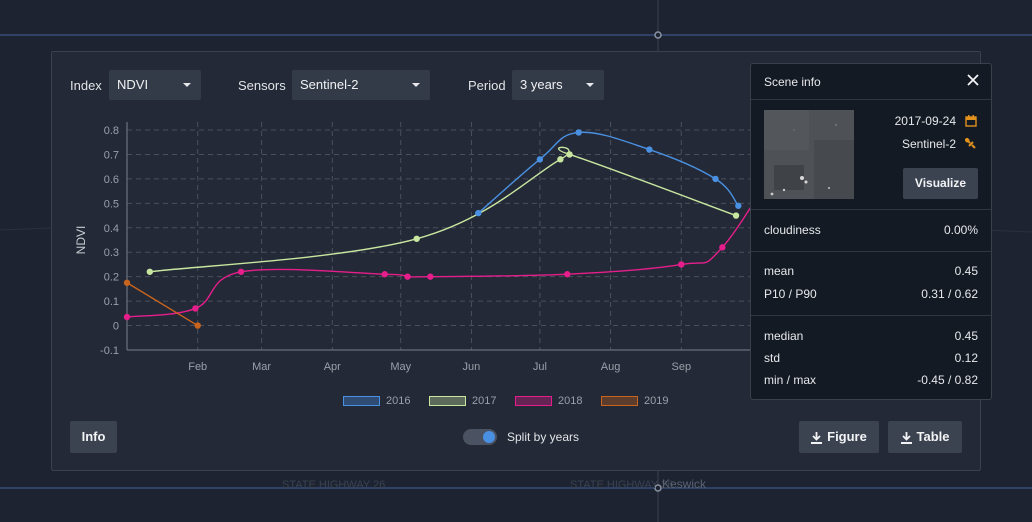 The image size is (1032, 522). Describe the element at coordinates (966, 336) in the screenshot. I see `stat-median-value: 0.45` at that location.